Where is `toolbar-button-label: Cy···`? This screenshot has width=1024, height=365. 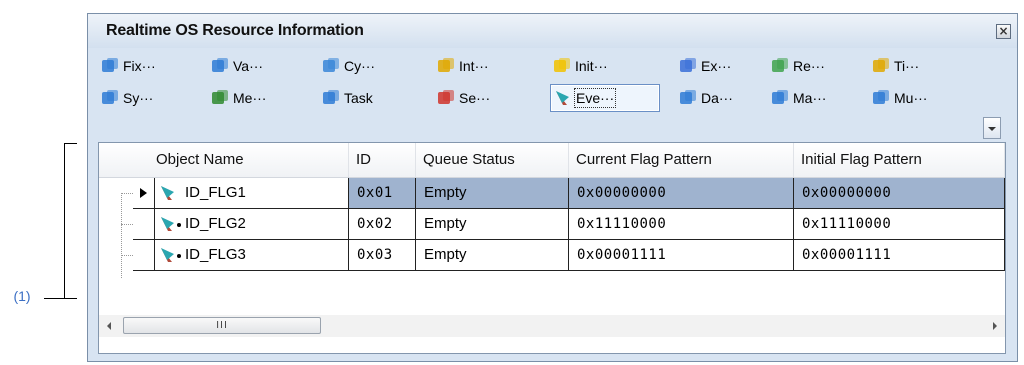 toolbar-button-label: Cy··· is located at coordinates (360, 66).